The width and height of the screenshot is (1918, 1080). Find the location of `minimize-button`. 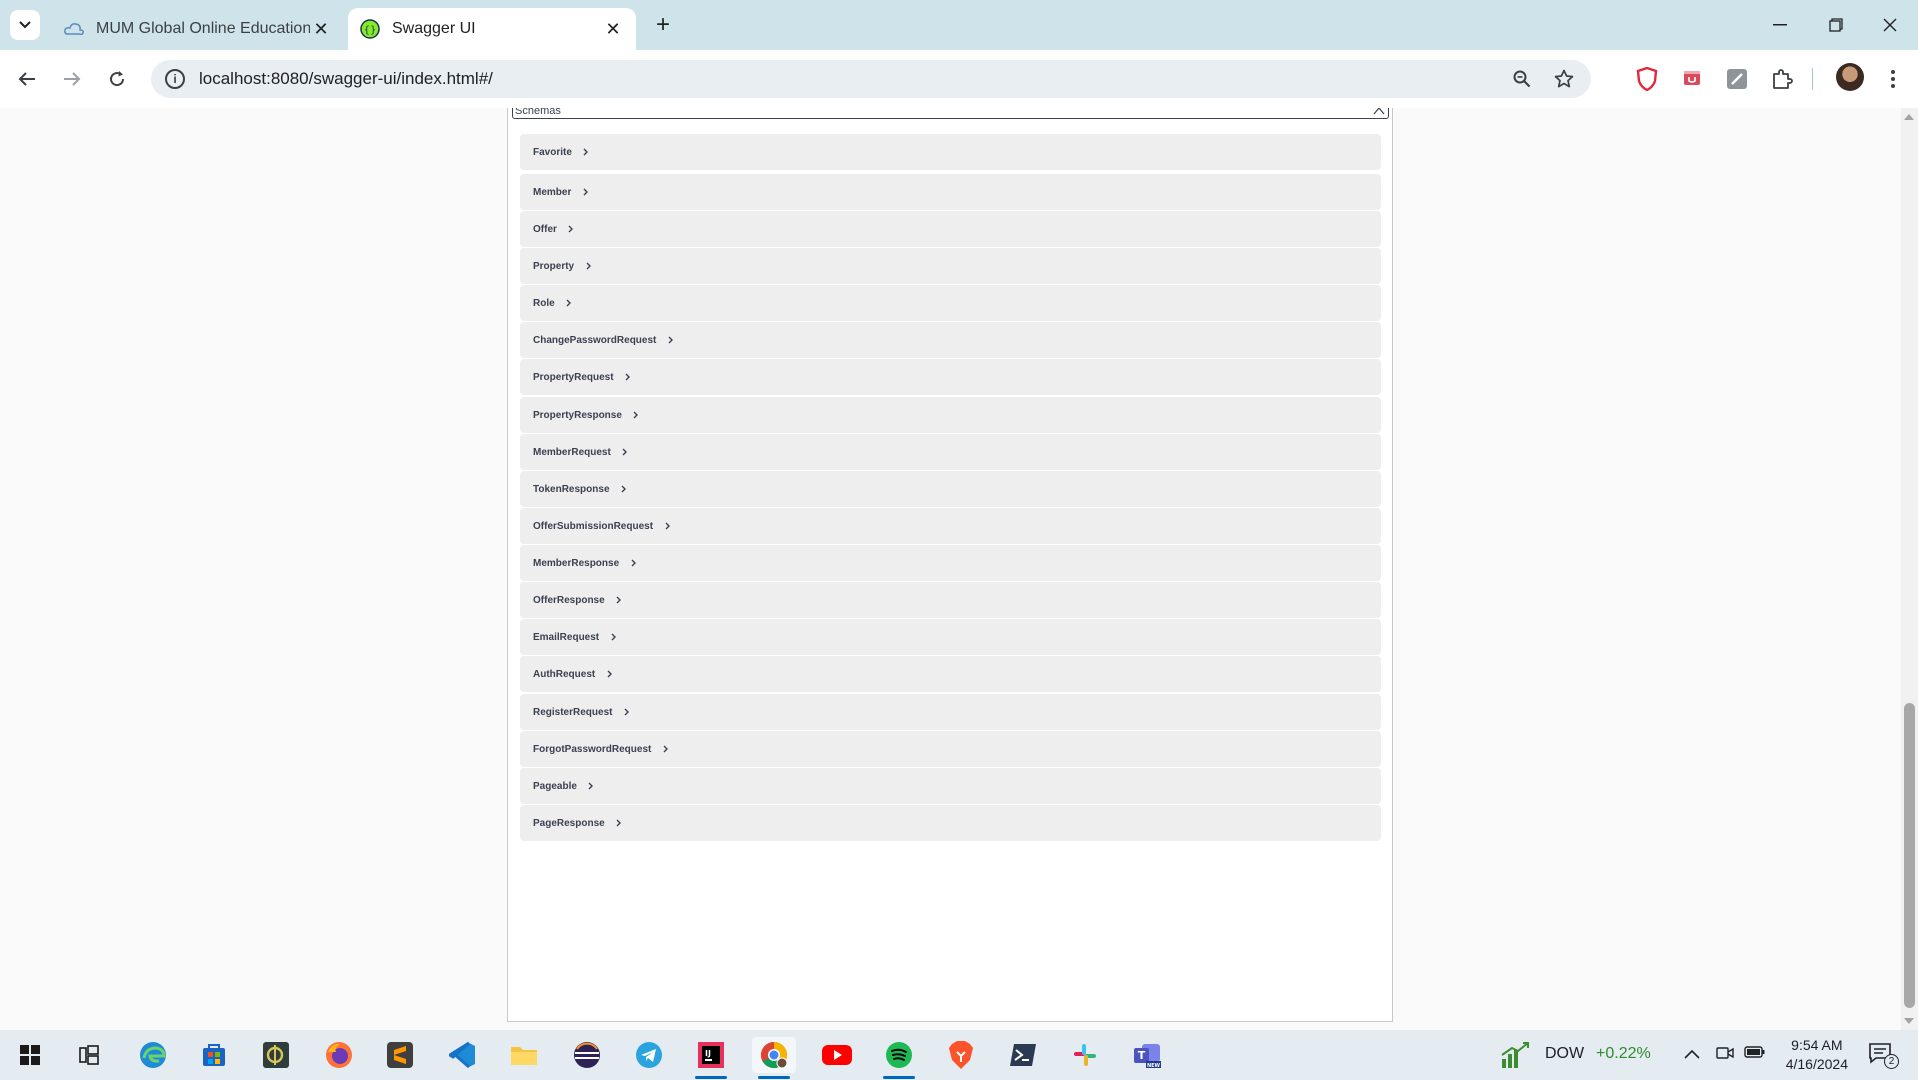

minimize-button is located at coordinates (1780, 25).